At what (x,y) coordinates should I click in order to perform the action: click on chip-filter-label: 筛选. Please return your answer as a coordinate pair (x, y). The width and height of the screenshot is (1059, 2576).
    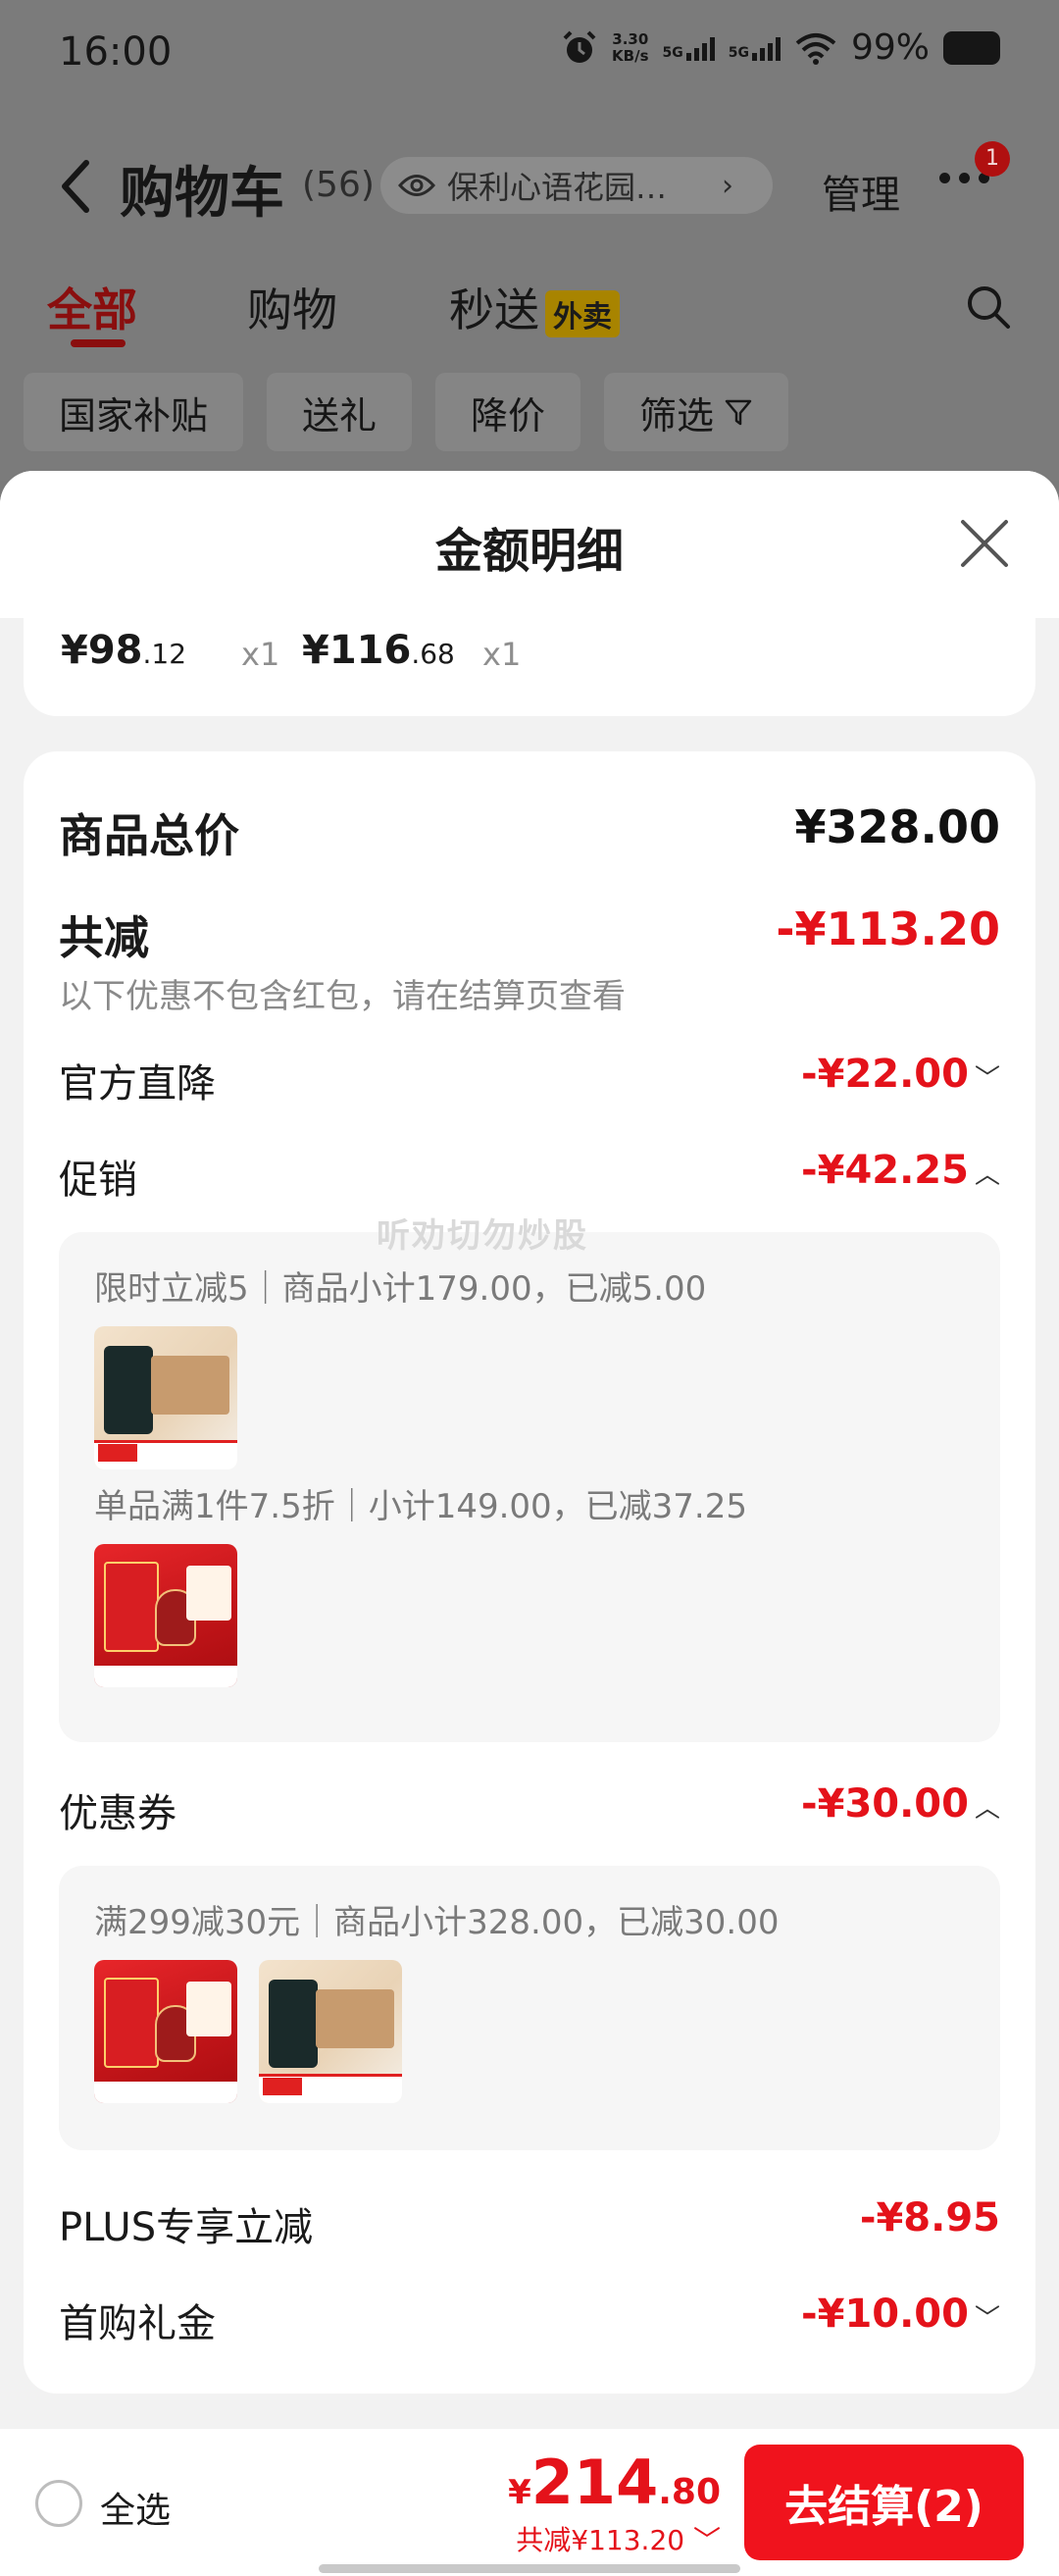
    Looking at the image, I should click on (677, 415).